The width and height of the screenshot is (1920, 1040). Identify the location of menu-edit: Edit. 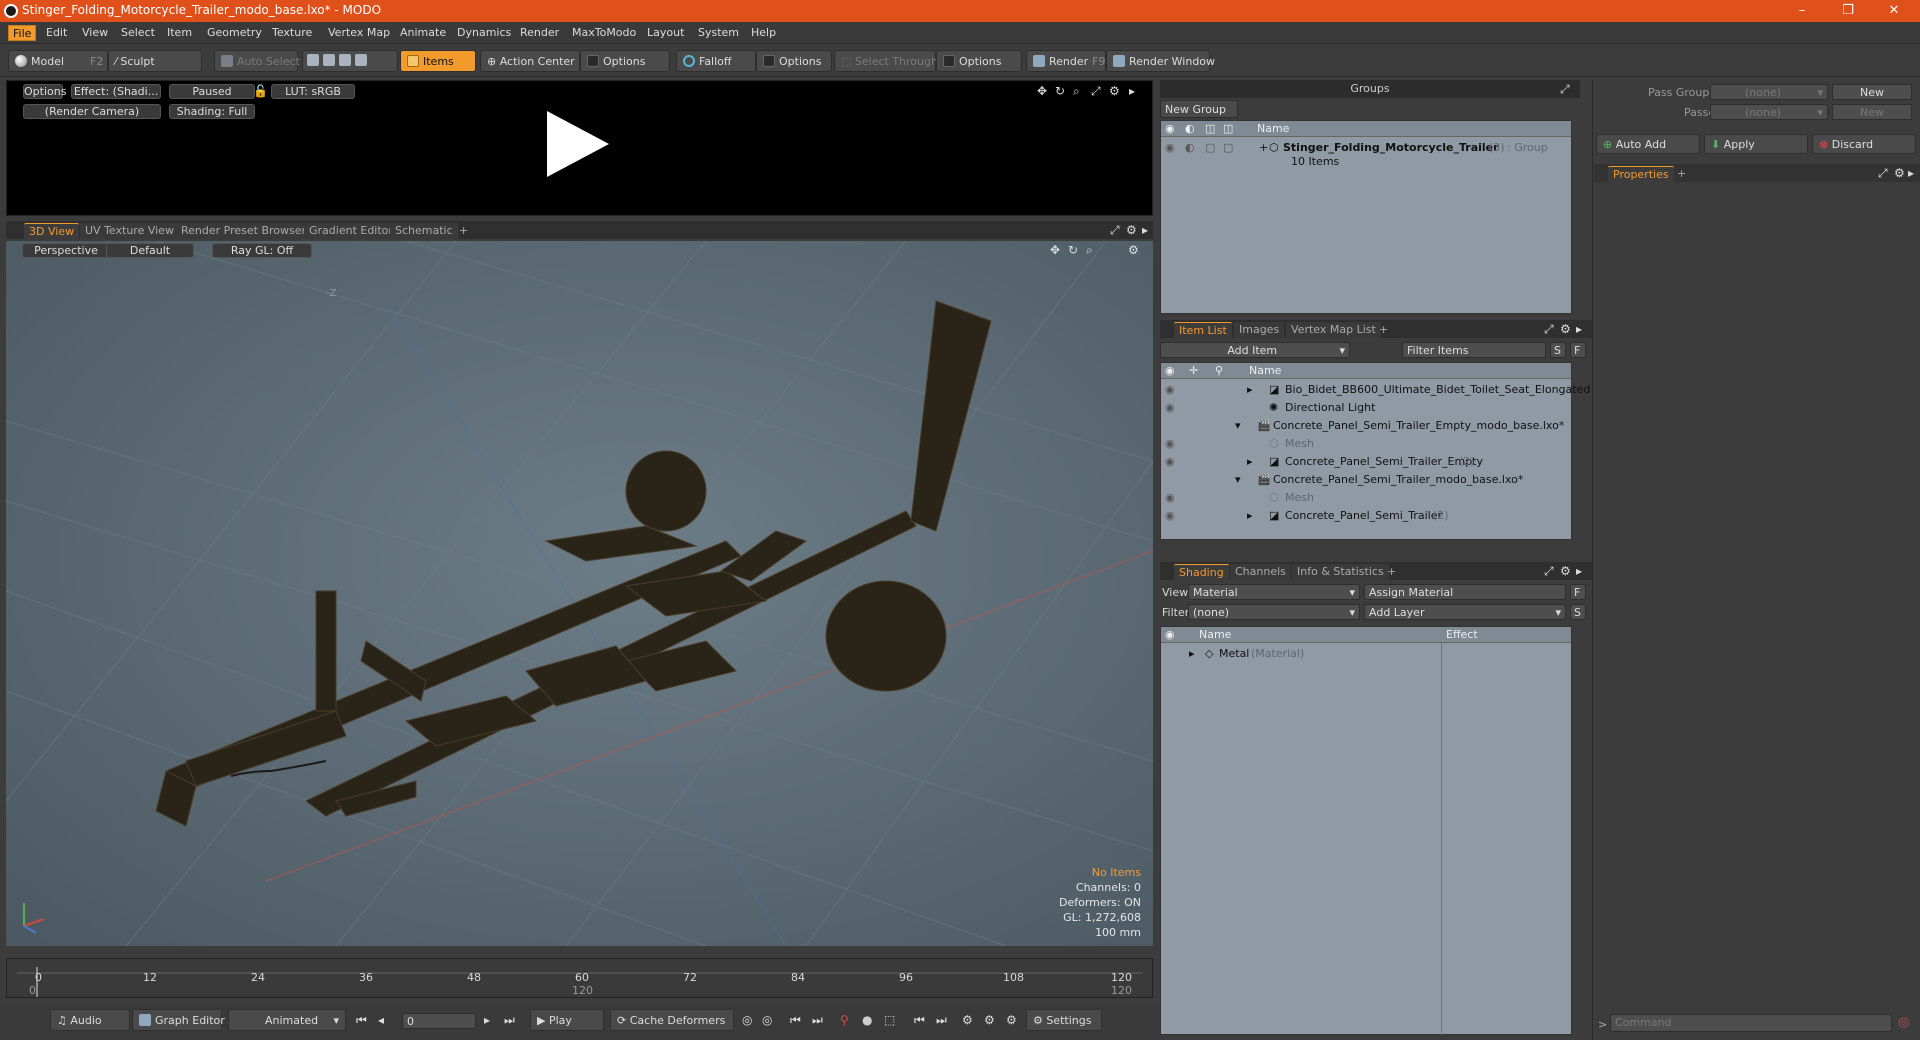
(56, 33).